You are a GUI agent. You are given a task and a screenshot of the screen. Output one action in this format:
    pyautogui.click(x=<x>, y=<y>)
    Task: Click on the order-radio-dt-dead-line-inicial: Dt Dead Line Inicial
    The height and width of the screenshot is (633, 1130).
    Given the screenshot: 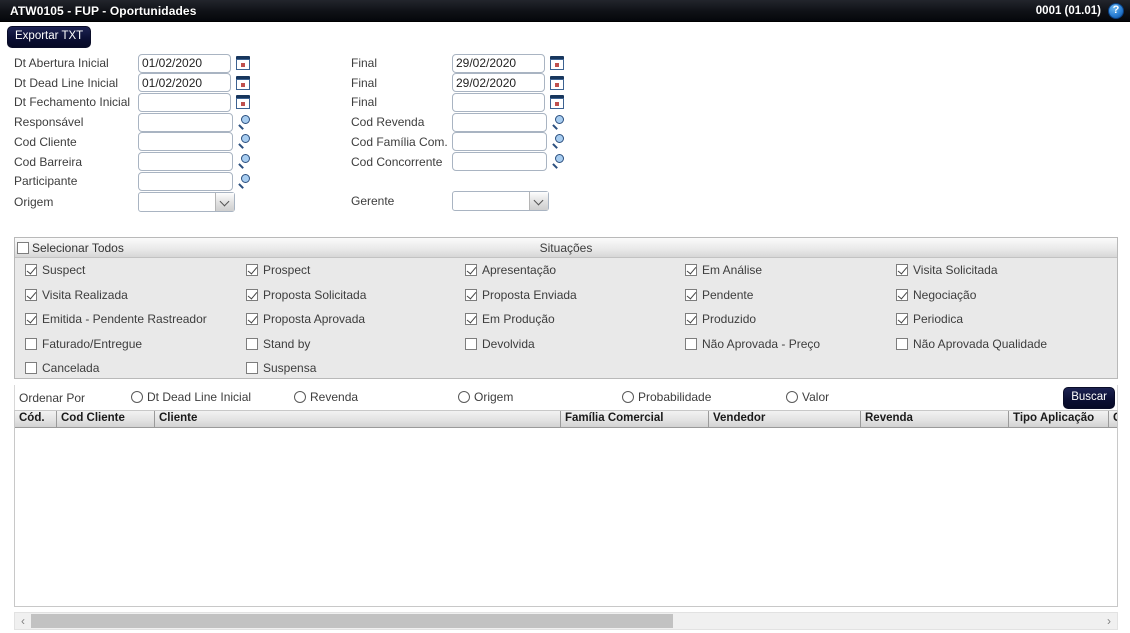 What is the action you would take?
    pyautogui.click(x=191, y=397)
    